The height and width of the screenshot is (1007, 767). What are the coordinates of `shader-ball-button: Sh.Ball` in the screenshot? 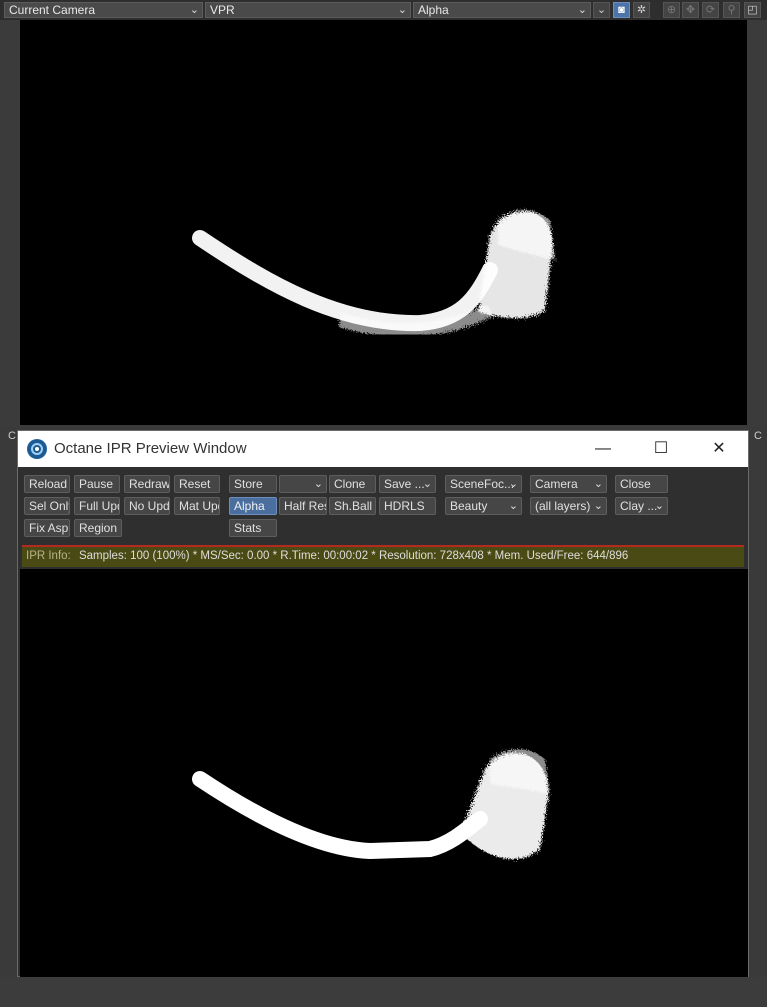 It's located at (352, 506).